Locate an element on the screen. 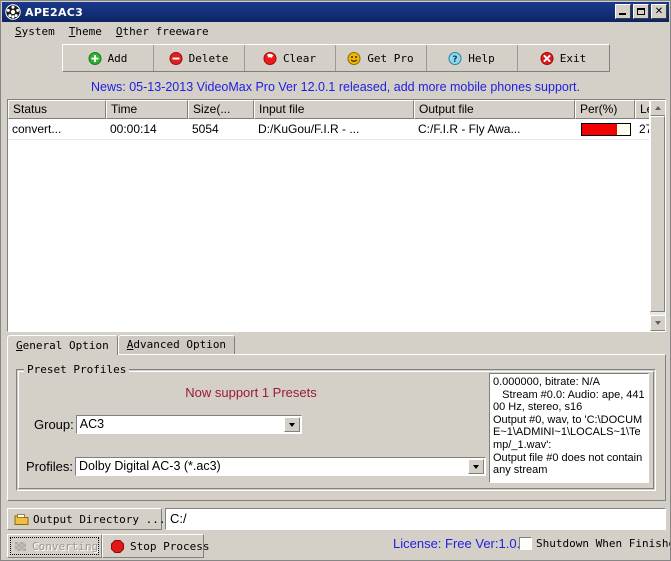  column-header-time: Time is located at coordinates (147, 109).